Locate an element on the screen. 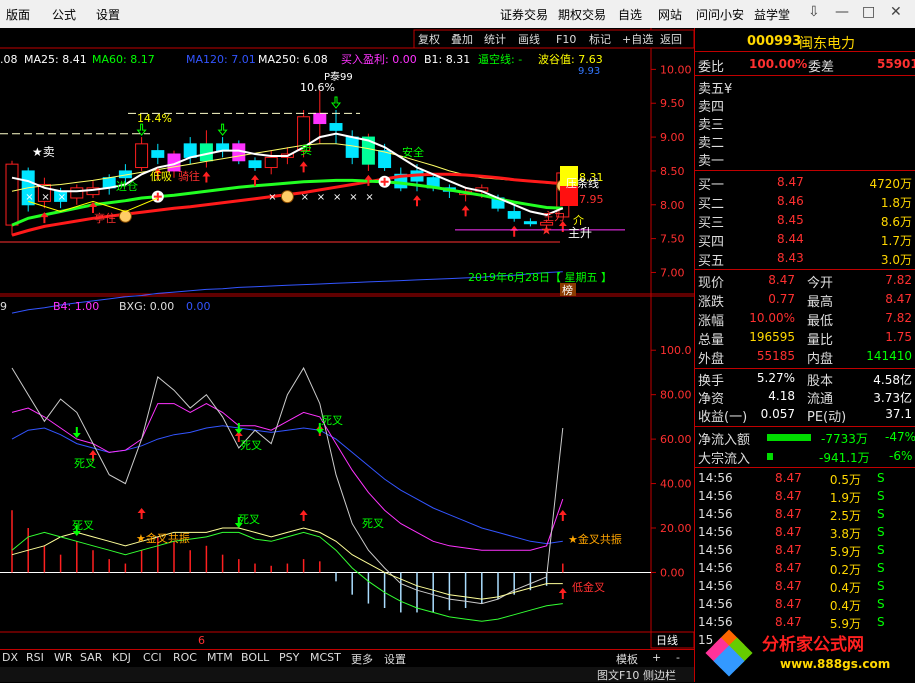 This screenshot has height=683, width=915. menu-layout: 版面 is located at coordinates (18, 14).